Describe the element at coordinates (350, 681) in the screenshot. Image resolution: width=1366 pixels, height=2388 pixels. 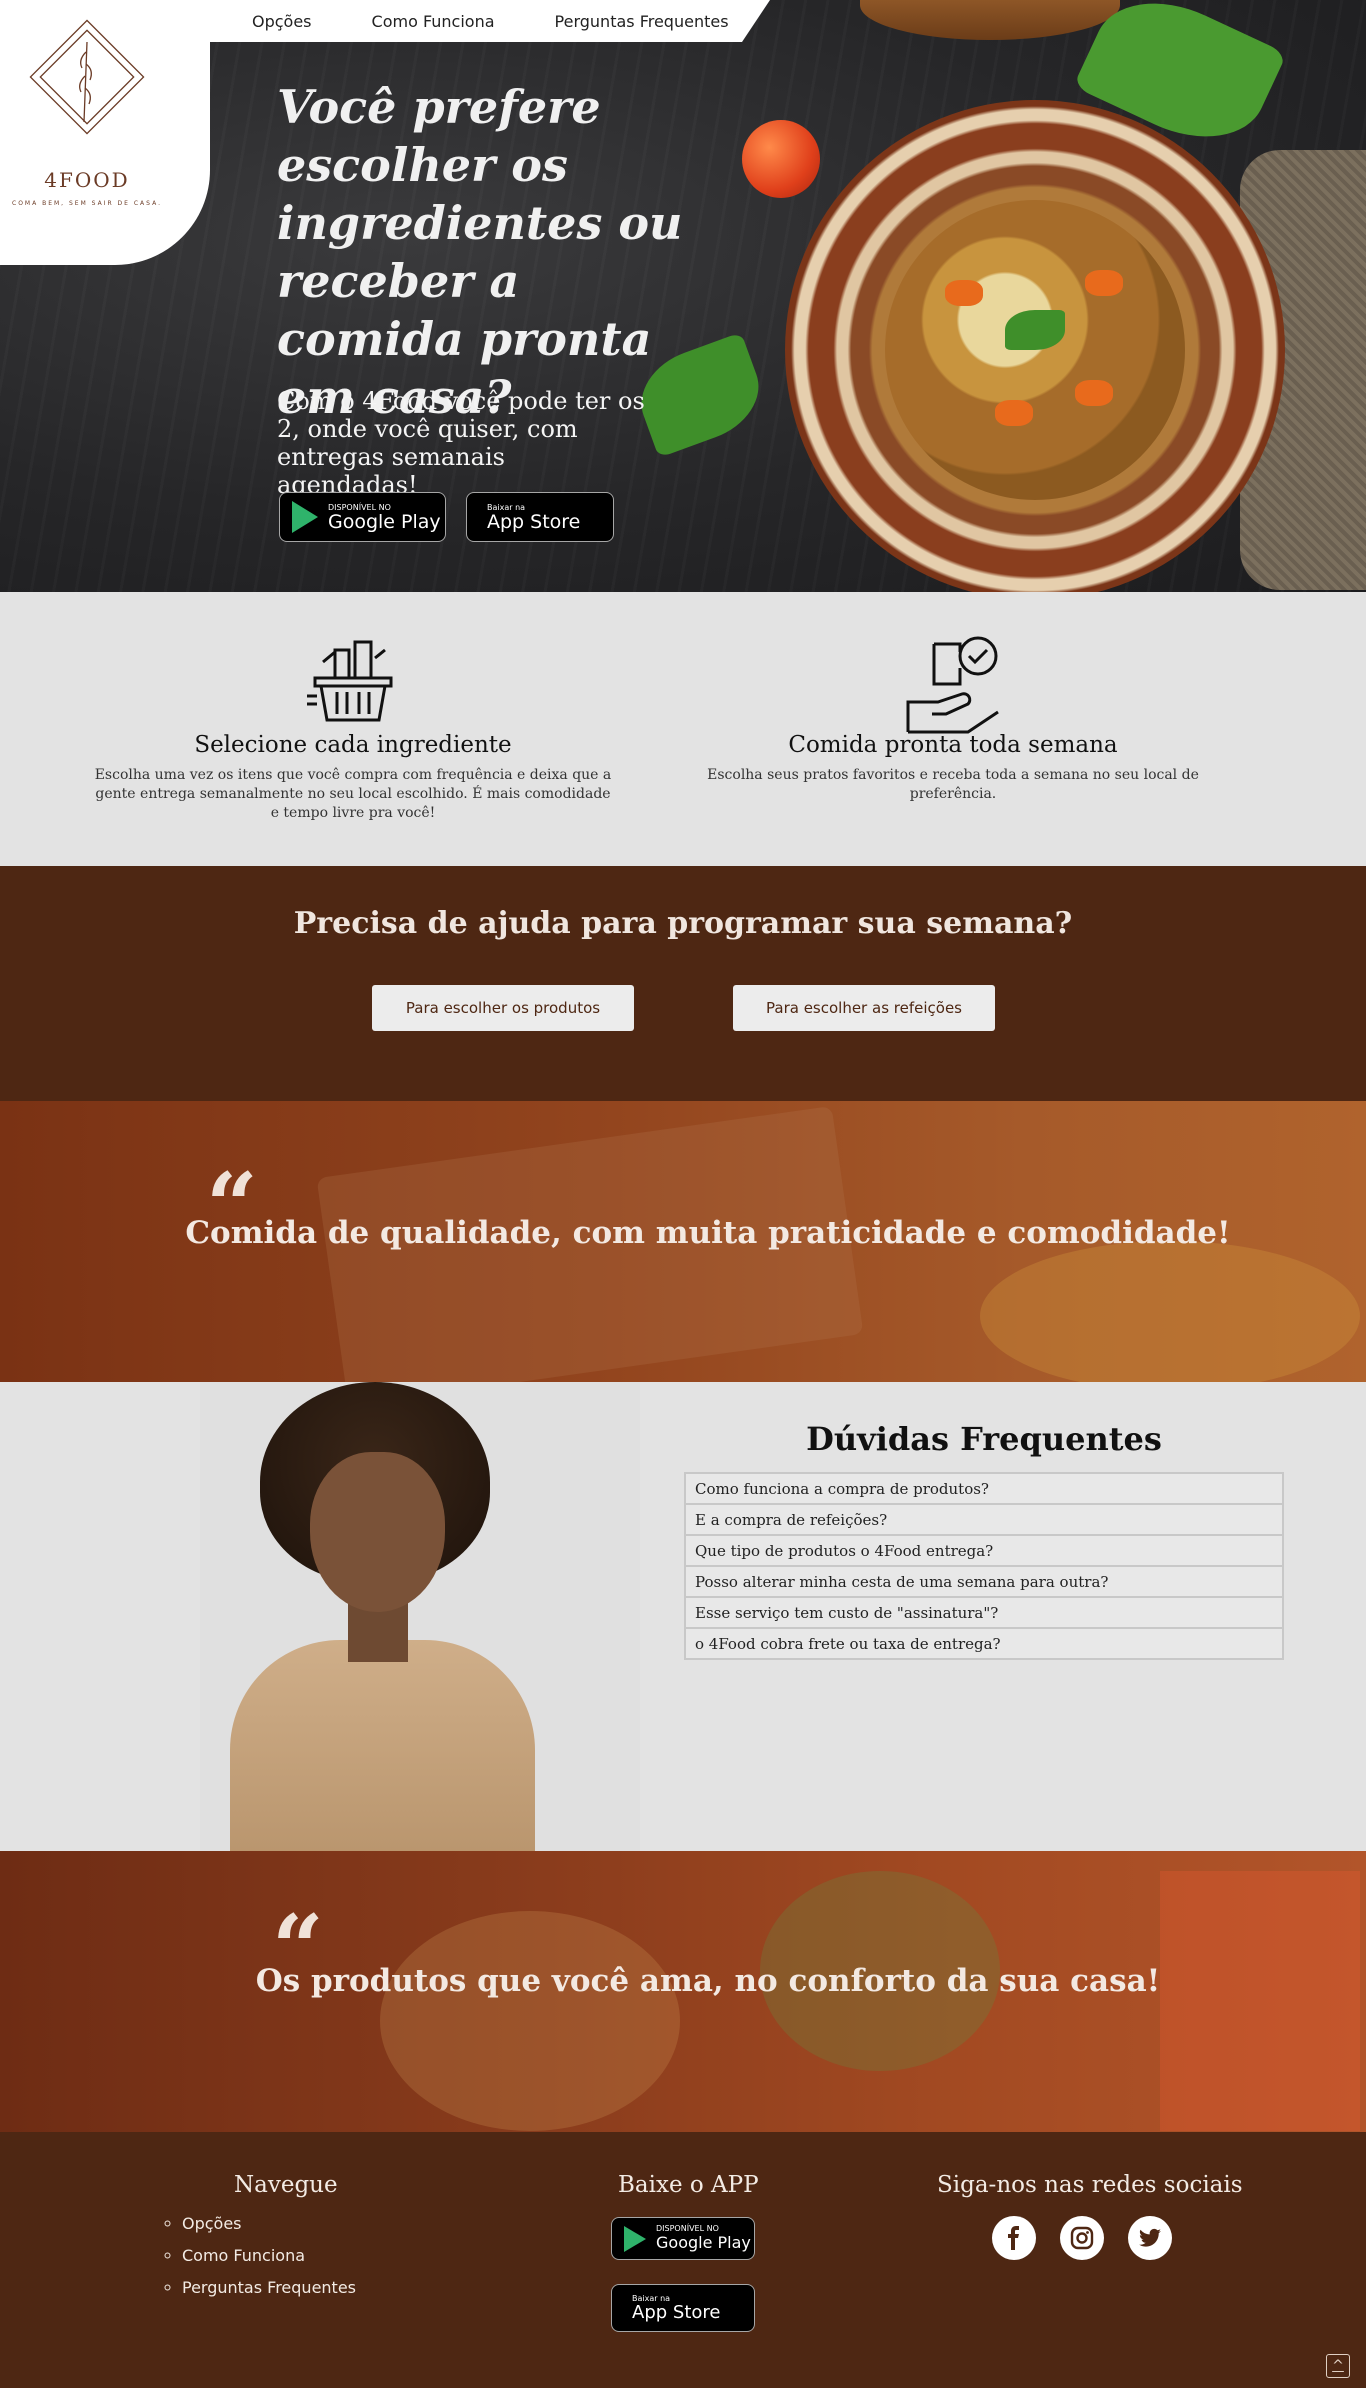
I see `shopping-basket-icon` at that location.